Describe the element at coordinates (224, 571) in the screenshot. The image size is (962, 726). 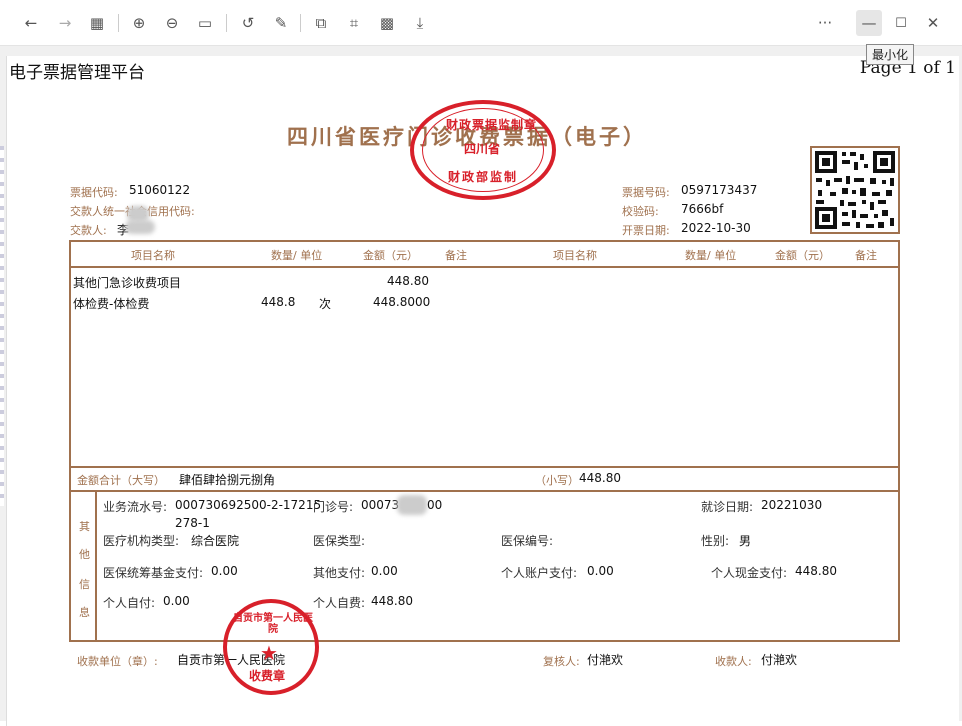
I see `fund-value: 0.00` at that location.